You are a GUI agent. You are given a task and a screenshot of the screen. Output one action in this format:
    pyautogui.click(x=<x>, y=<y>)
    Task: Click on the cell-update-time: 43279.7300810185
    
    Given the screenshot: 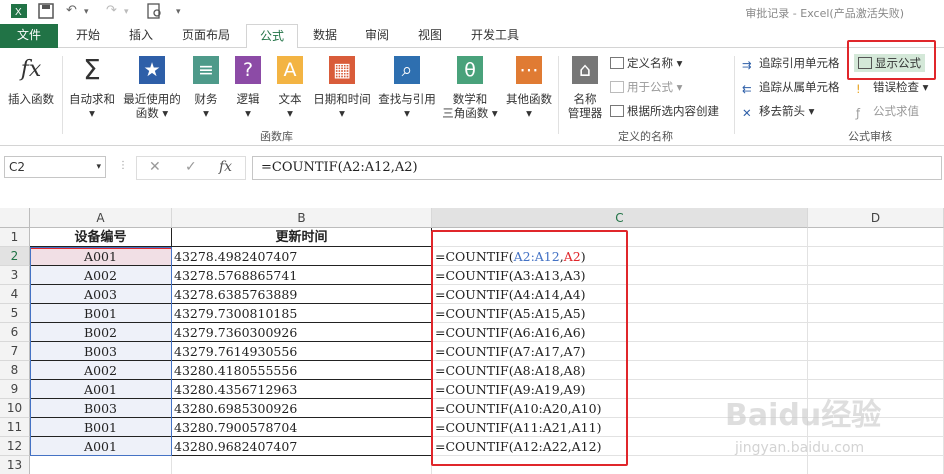 What is the action you would take?
    pyautogui.click(x=302, y=313)
    